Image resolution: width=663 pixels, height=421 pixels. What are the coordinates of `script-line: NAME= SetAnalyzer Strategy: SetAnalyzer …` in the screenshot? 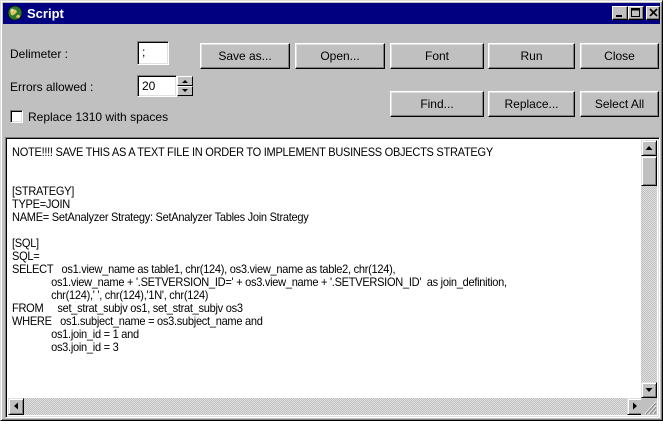 It's located at (160, 217).